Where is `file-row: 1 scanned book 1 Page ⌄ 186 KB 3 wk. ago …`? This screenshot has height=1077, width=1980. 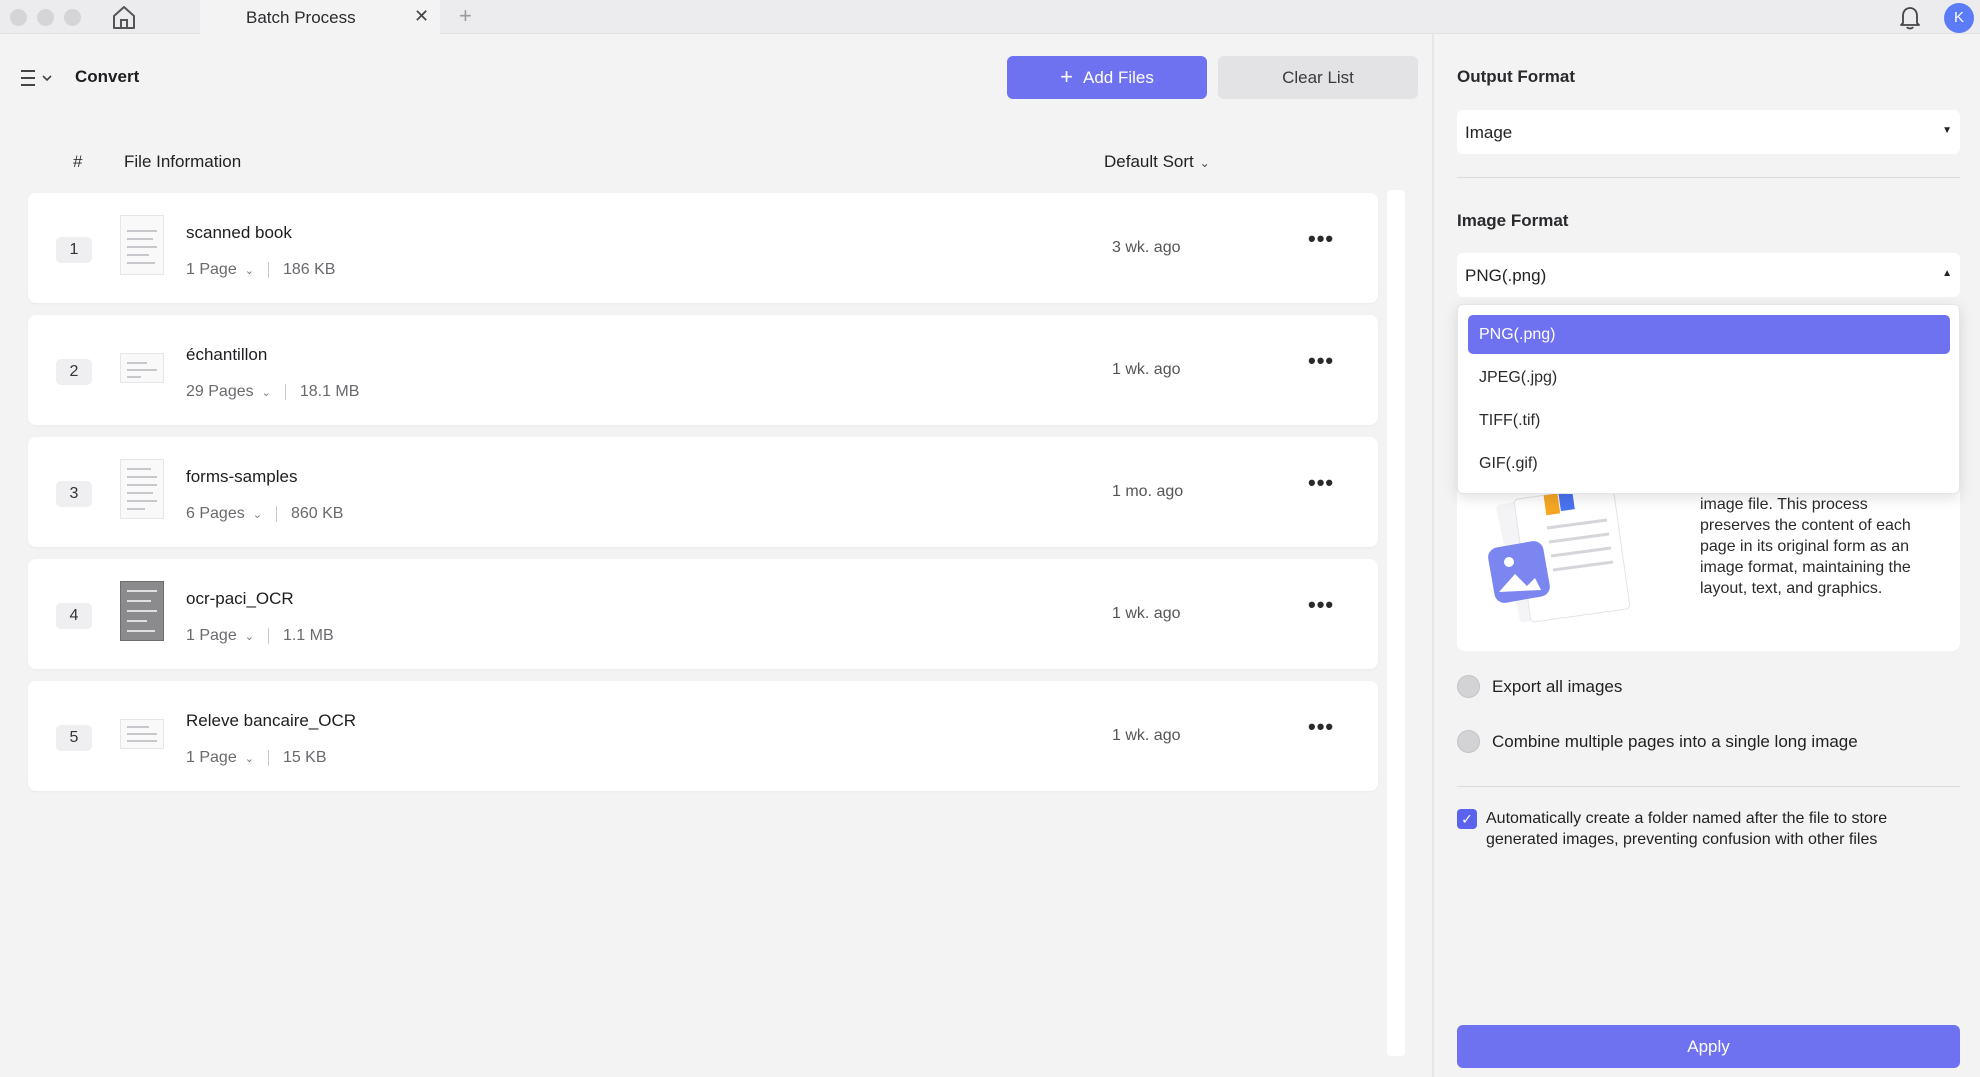
file-row: 1 scanned book 1 Page ⌄ 186 KB 3 wk. ago … is located at coordinates (703, 248).